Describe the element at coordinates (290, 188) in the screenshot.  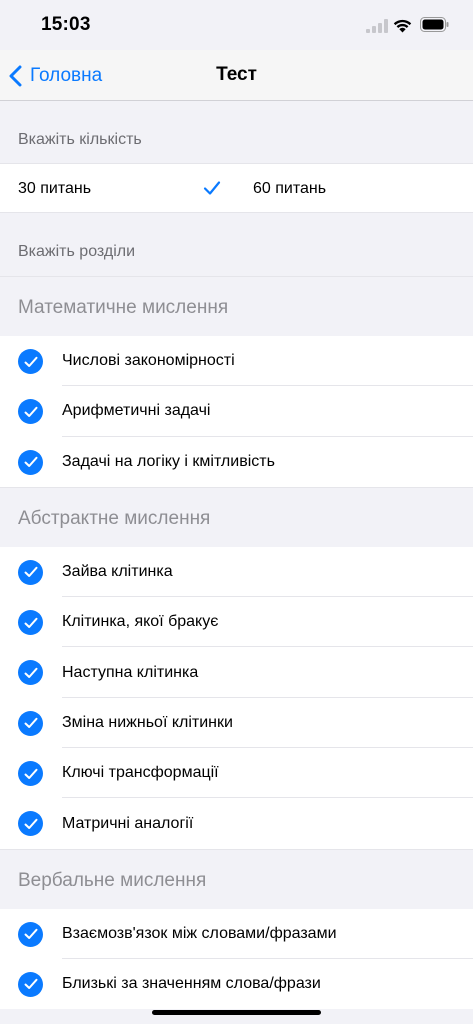
I see `count-option-label: 60 питань` at that location.